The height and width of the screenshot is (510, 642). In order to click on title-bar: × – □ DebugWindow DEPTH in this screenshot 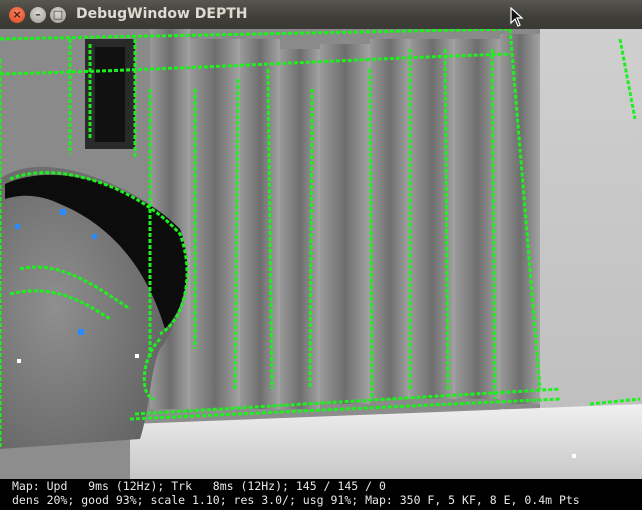, I will do `click(321, 15)`.